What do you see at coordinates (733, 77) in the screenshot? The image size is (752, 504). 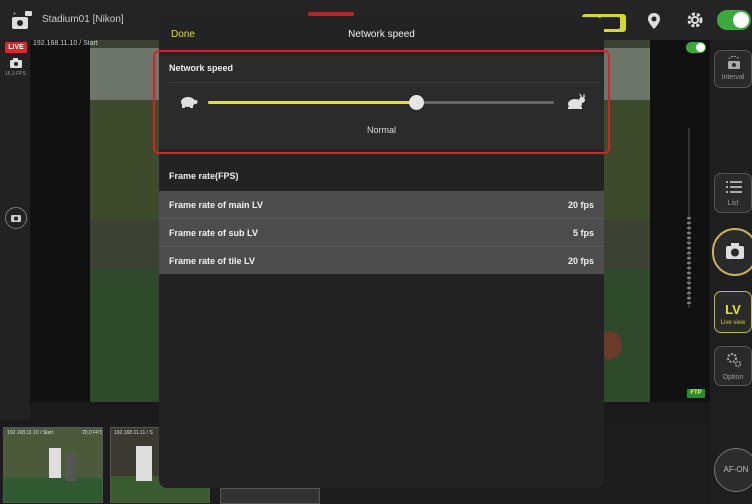 I see `interval-label: Interval` at bounding box center [733, 77].